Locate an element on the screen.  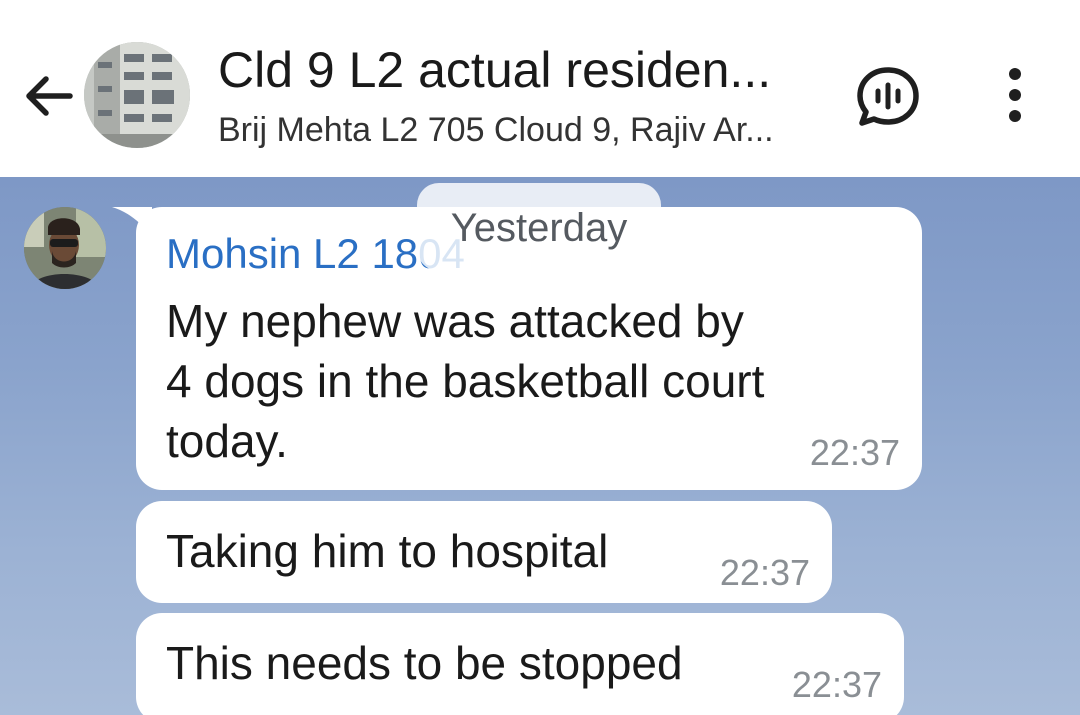
building-image is located at coordinates (137, 95).